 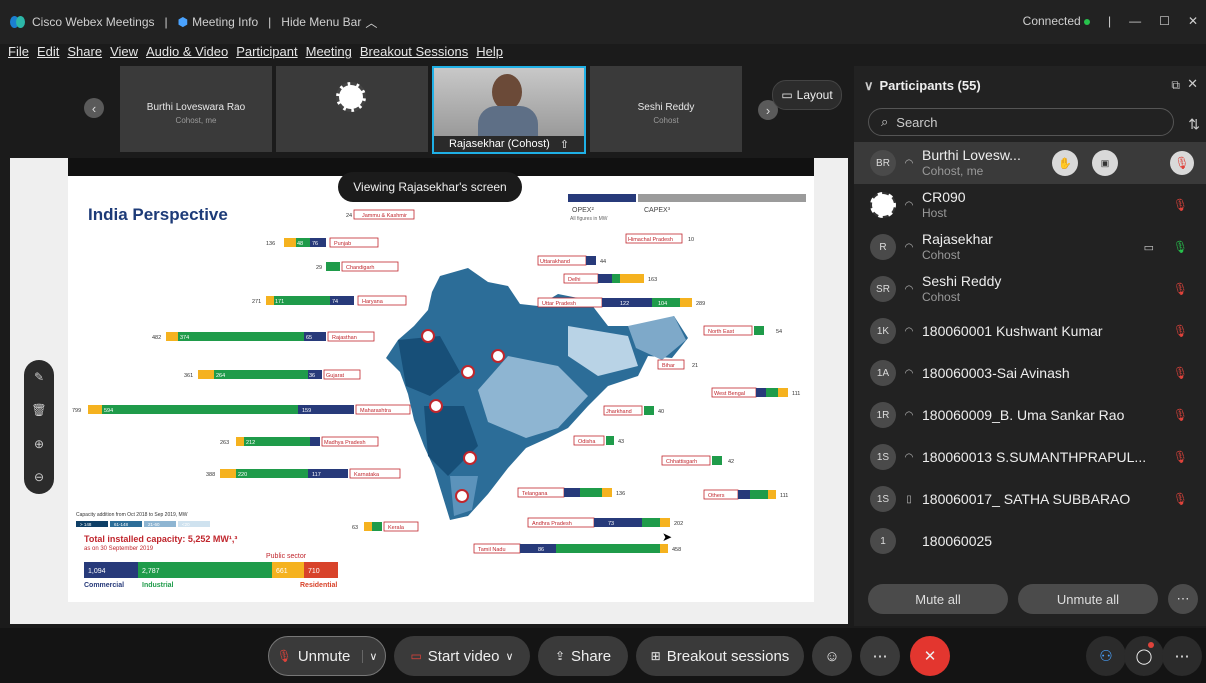 I want to click on svg-text: 271, so click(x=256, y=302).